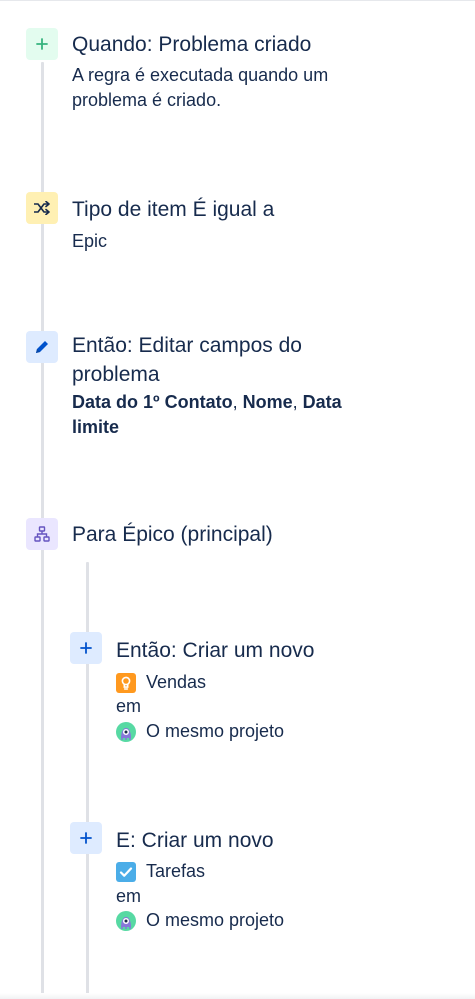 This screenshot has width=475, height=999. Describe the element at coordinates (173, 209) in the screenshot. I see `condition-title: Tipo de item É igual a` at that location.